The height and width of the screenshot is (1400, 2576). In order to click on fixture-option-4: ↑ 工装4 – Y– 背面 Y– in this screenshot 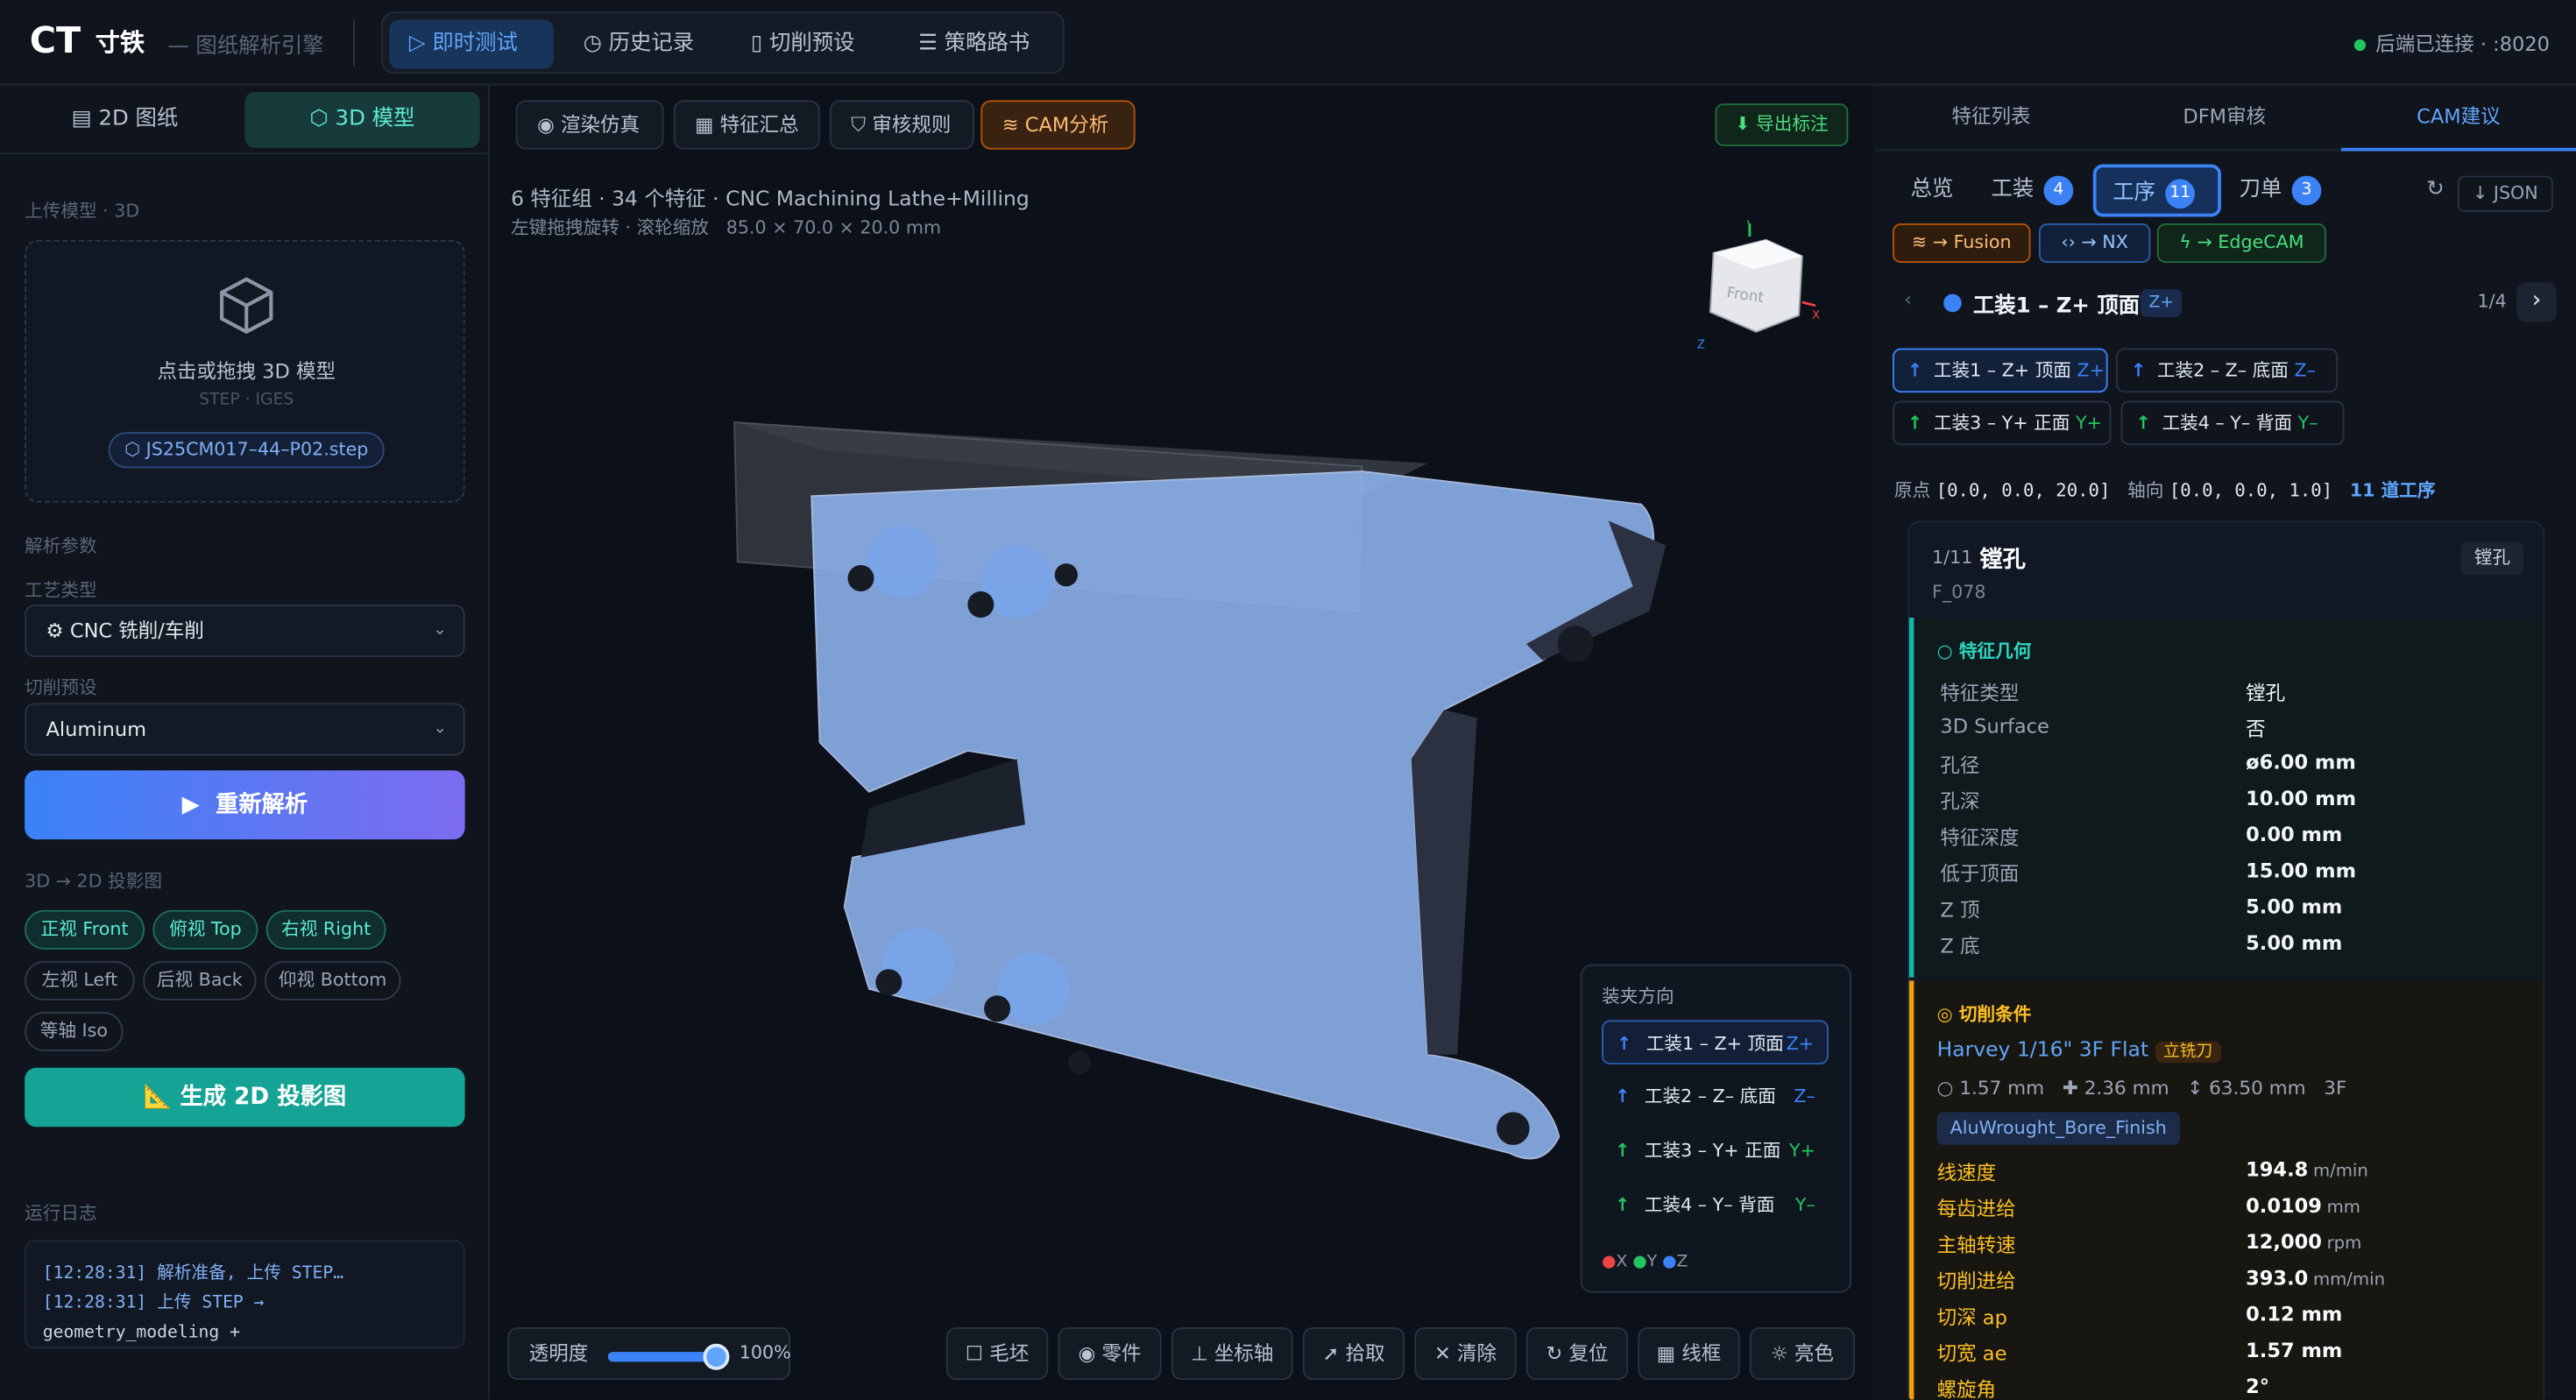, I will do `click(1715, 1205)`.